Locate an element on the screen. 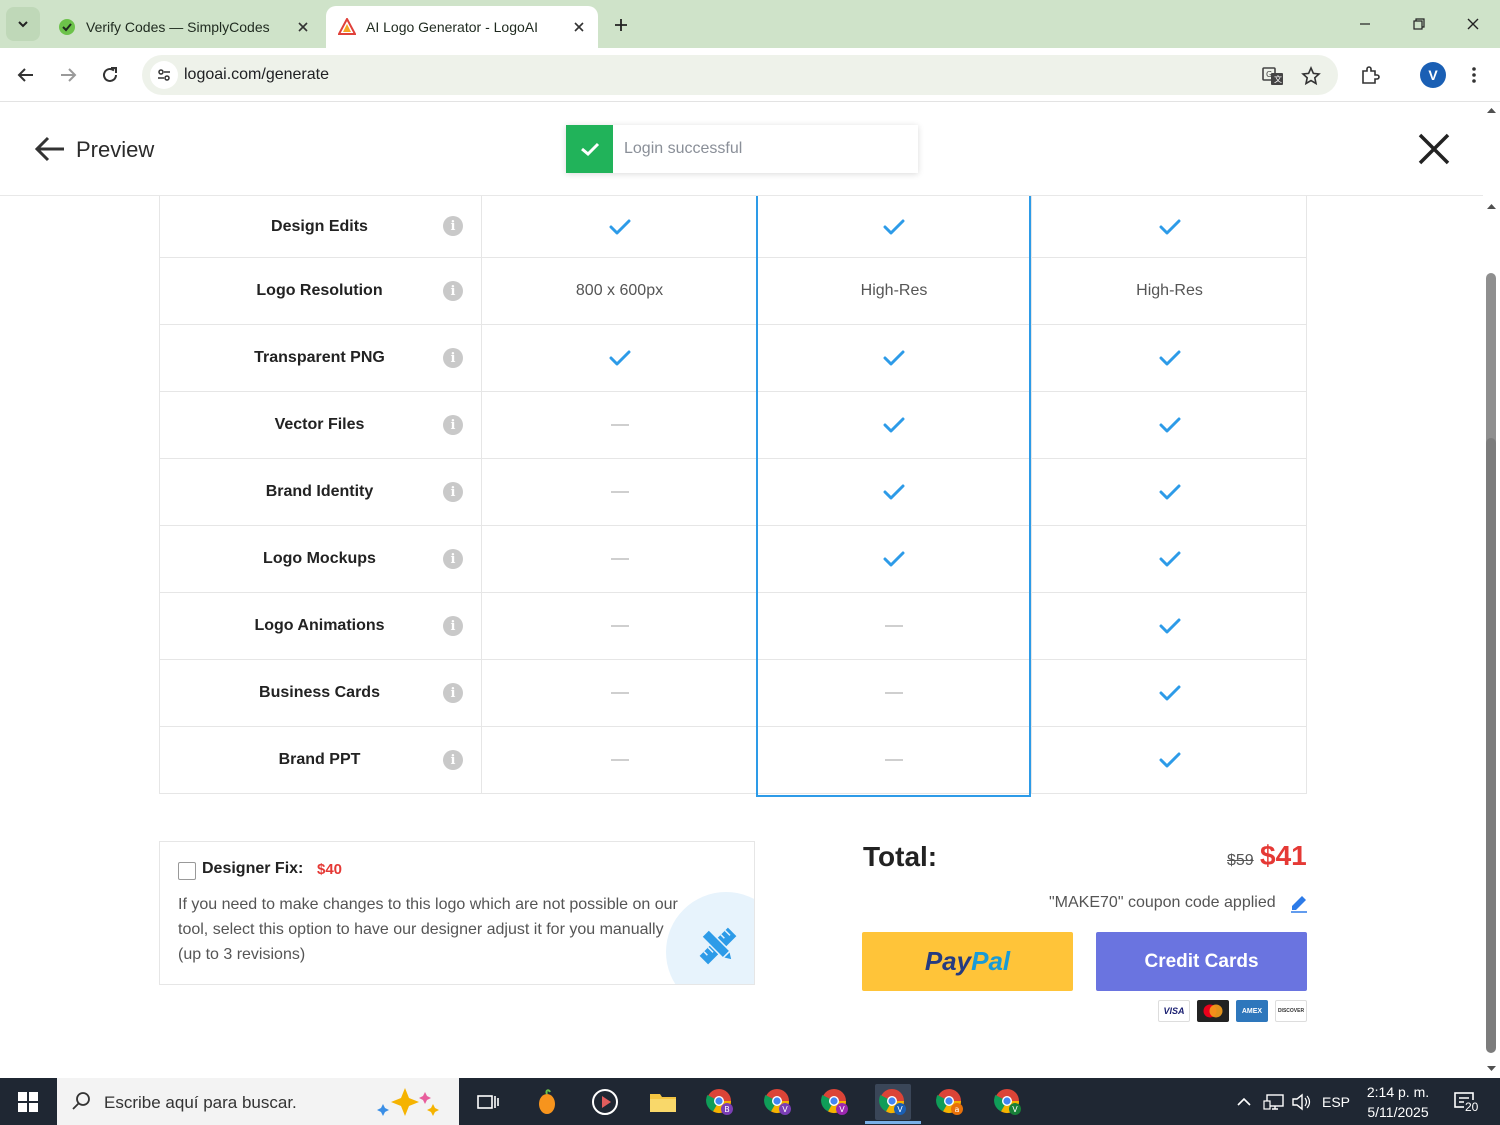  translate-icon: G文 is located at coordinates (1273, 76).